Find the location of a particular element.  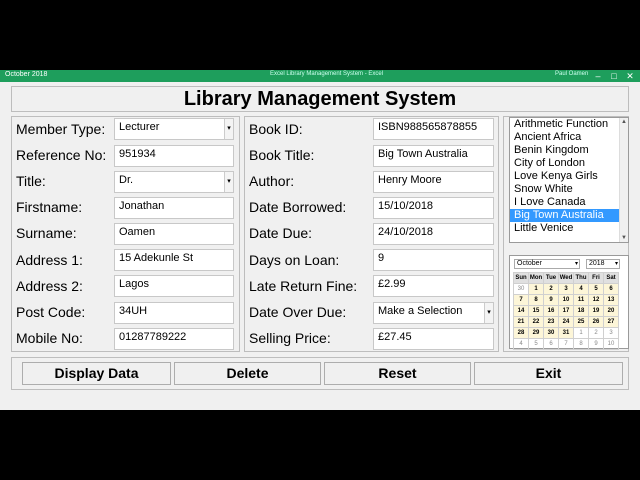

address1-field: 15 Adekunle St is located at coordinates (174, 260).